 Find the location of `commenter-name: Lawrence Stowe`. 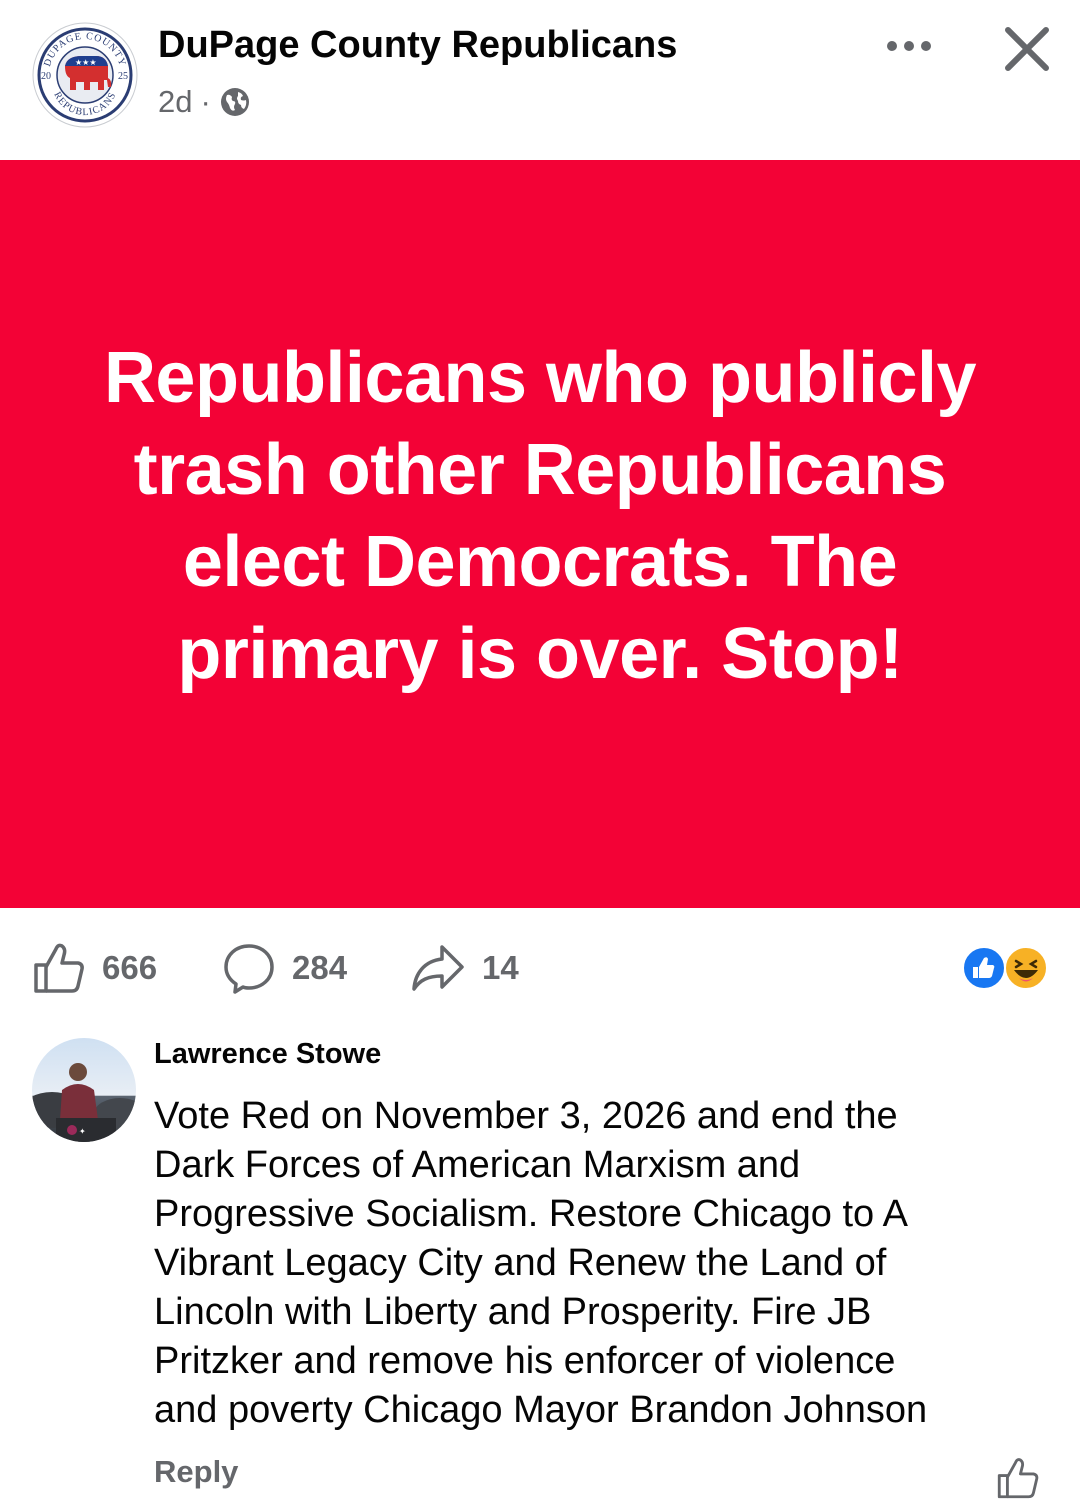

commenter-name: Lawrence Stowe is located at coordinates (267, 1054).